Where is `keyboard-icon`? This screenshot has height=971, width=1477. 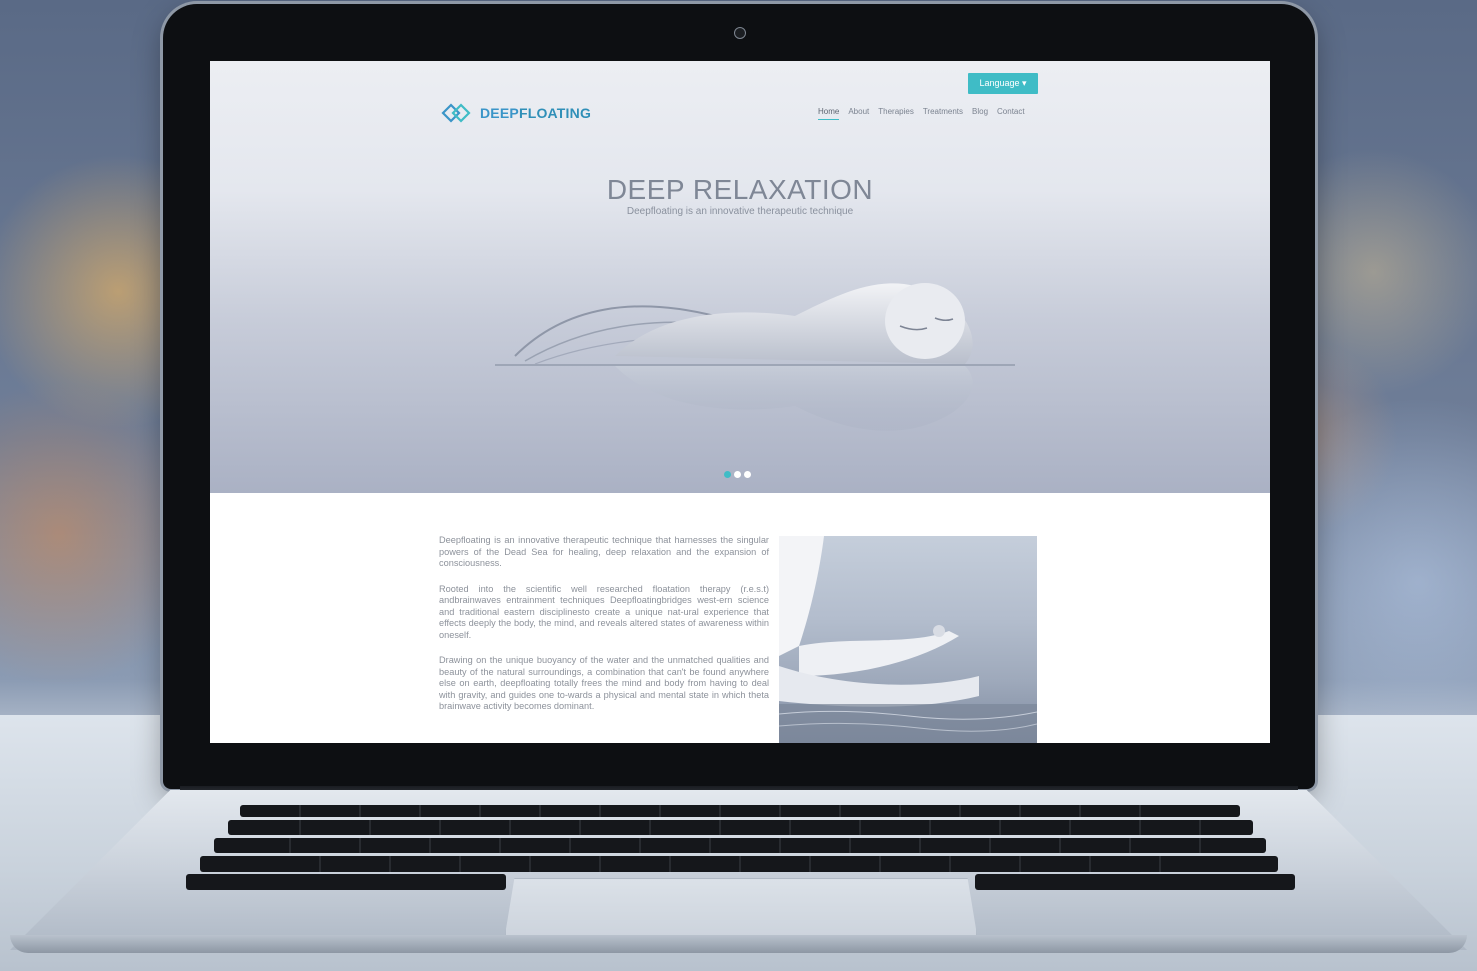
keyboard-icon is located at coordinates (740, 847).